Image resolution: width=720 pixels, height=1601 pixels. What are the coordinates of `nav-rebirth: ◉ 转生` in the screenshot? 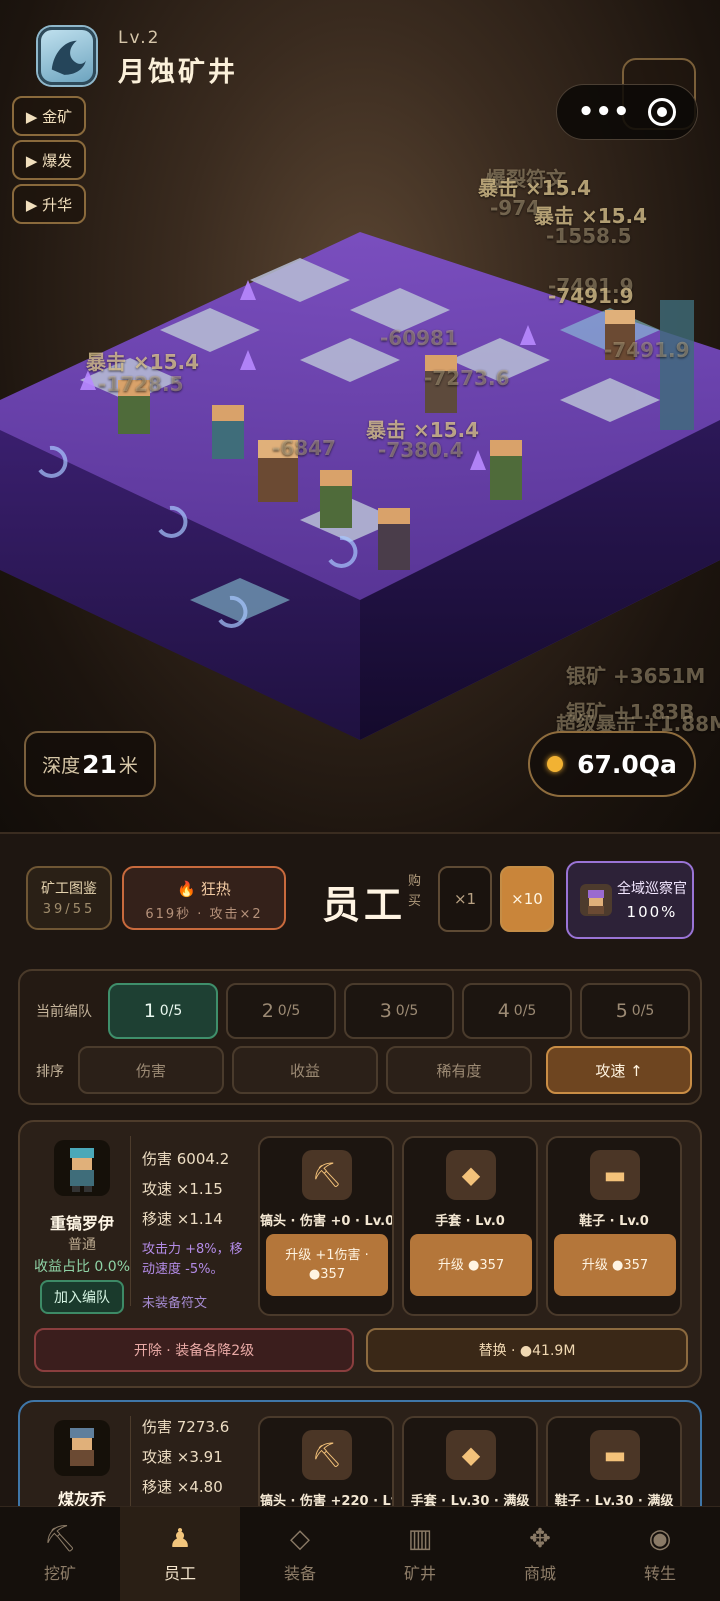 It's located at (660, 1554).